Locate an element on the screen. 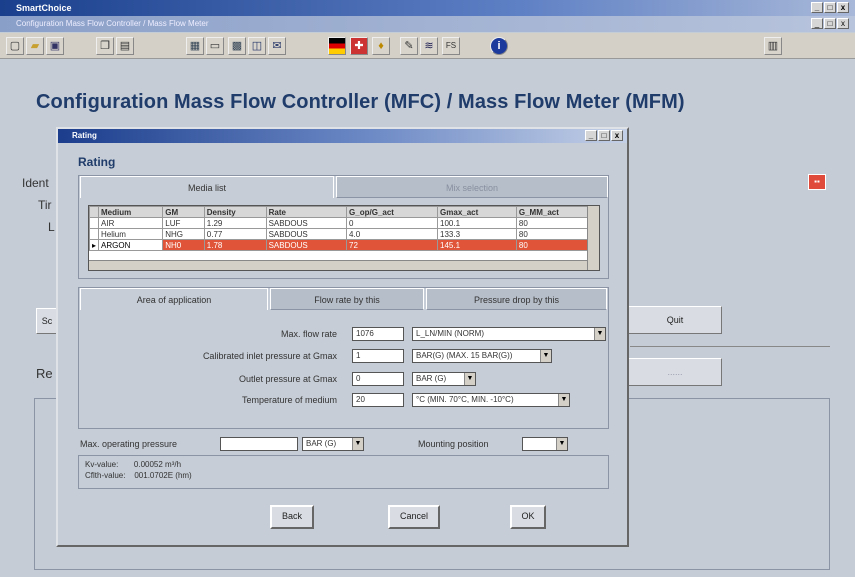  dialog-title: Rating is located at coordinates (84, 135).